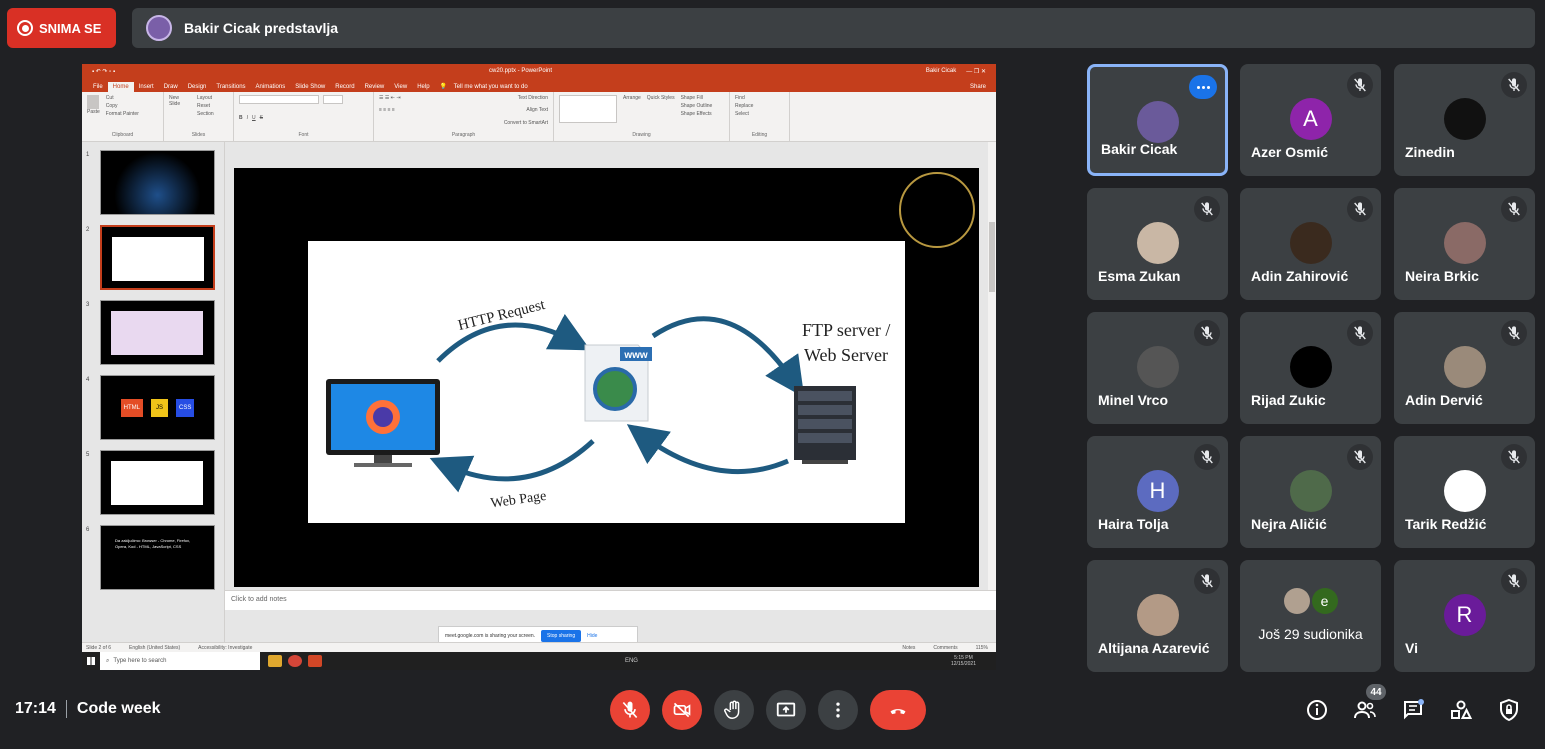 This screenshot has height=749, width=1545. What do you see at coordinates (310, 87) in the screenshot?
I see `tab-slide-show: Slide Show` at bounding box center [310, 87].